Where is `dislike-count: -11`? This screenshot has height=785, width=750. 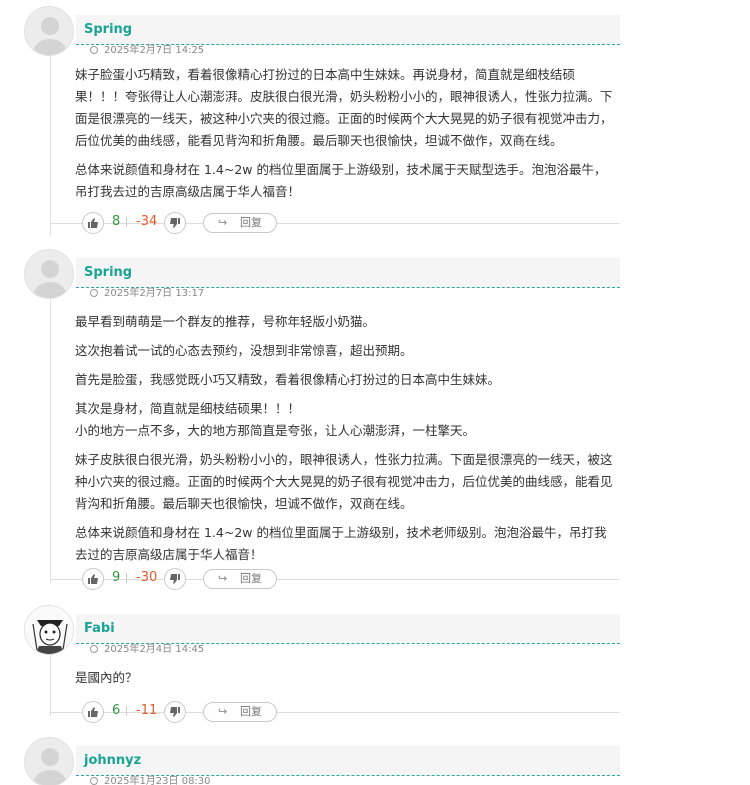 dislike-count: -11 is located at coordinates (147, 710).